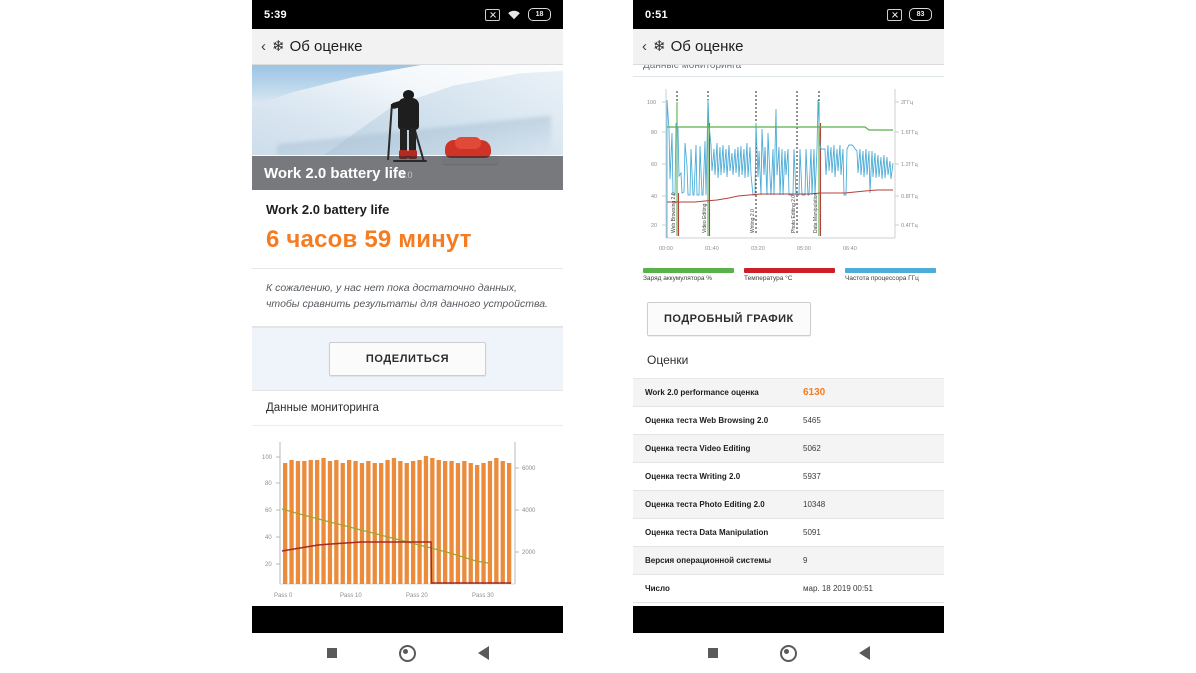  Describe the element at coordinates (812, 532) in the screenshot. I see `score-value: 5091` at that location.